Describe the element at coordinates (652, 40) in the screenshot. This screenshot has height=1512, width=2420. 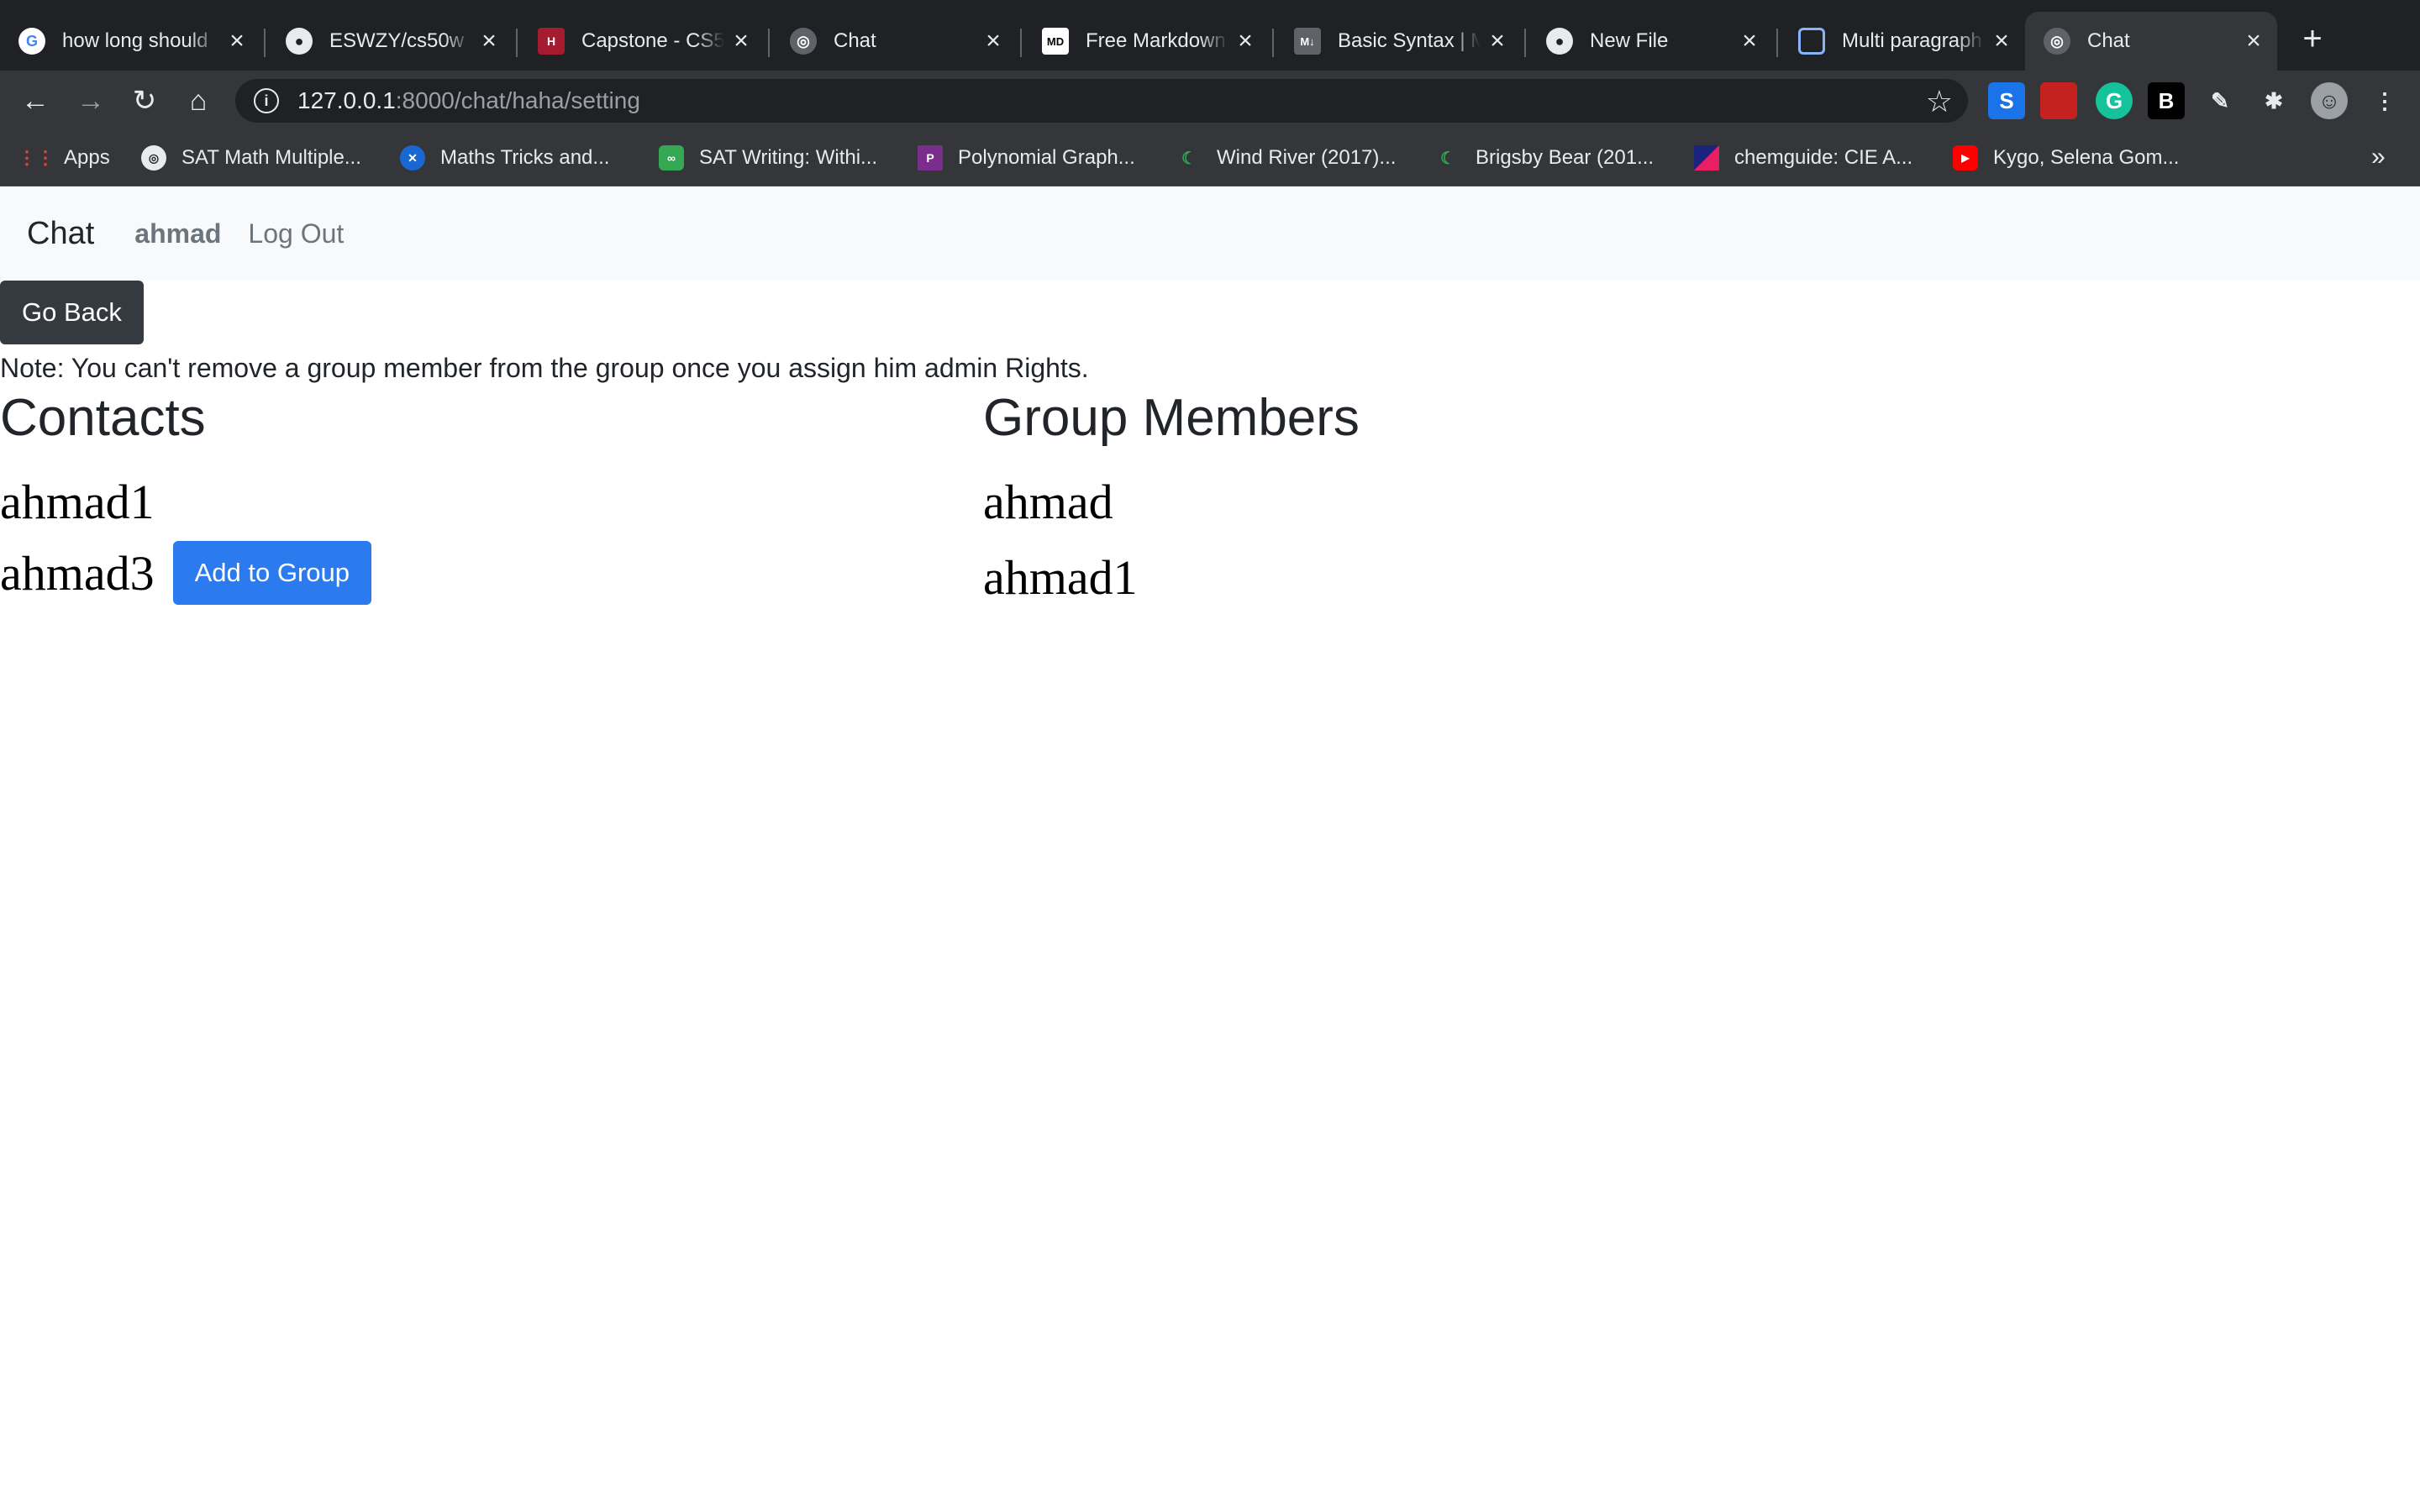
I see `tab-title: Capstone - CS5` at that location.